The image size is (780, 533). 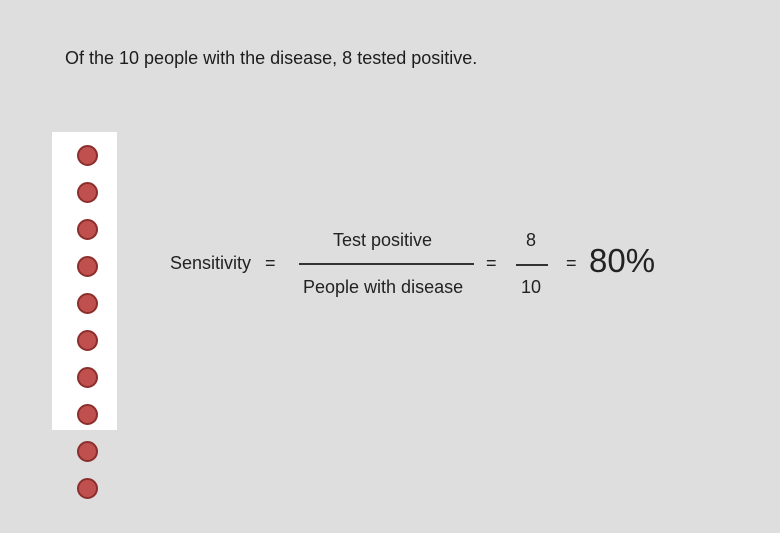 I want to click on denominator-value: 10, so click(x=531, y=287).